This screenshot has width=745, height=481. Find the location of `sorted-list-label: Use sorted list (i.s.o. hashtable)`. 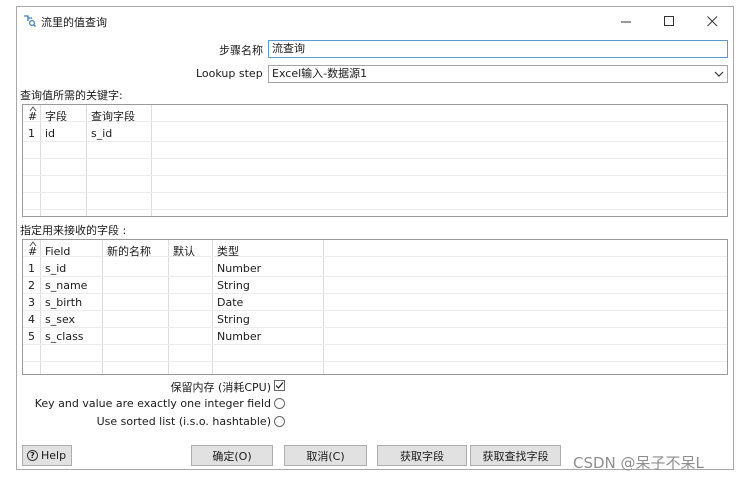

sorted-list-label: Use sorted list (i.s.o. hashtable) is located at coordinates (183, 421).